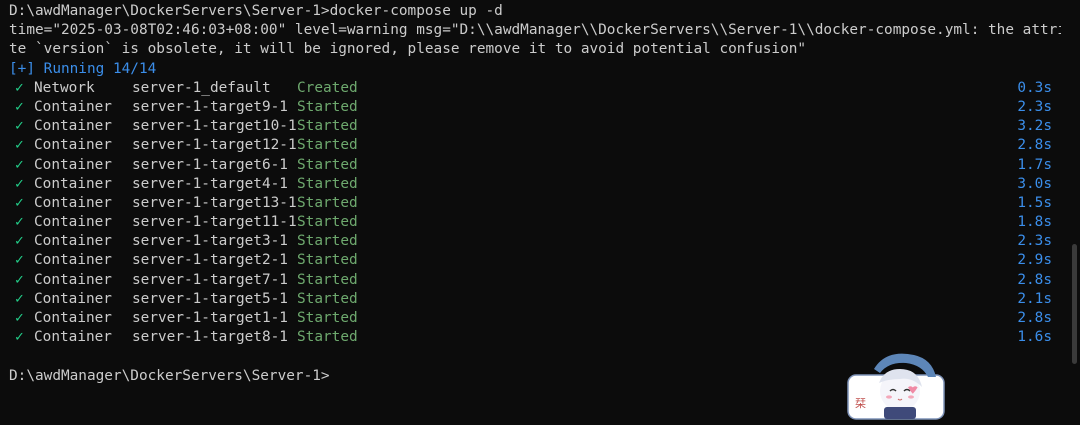 The image size is (1080, 425). What do you see at coordinates (1034, 87) in the screenshot?
I see `service-duration: 0.3s` at bounding box center [1034, 87].